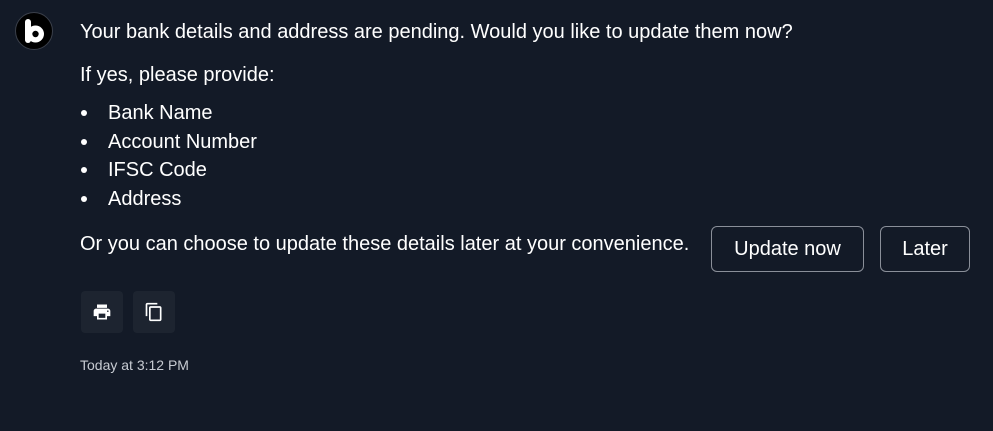  Describe the element at coordinates (160, 113) in the screenshot. I see `field-bank-name: Bank Name` at that location.